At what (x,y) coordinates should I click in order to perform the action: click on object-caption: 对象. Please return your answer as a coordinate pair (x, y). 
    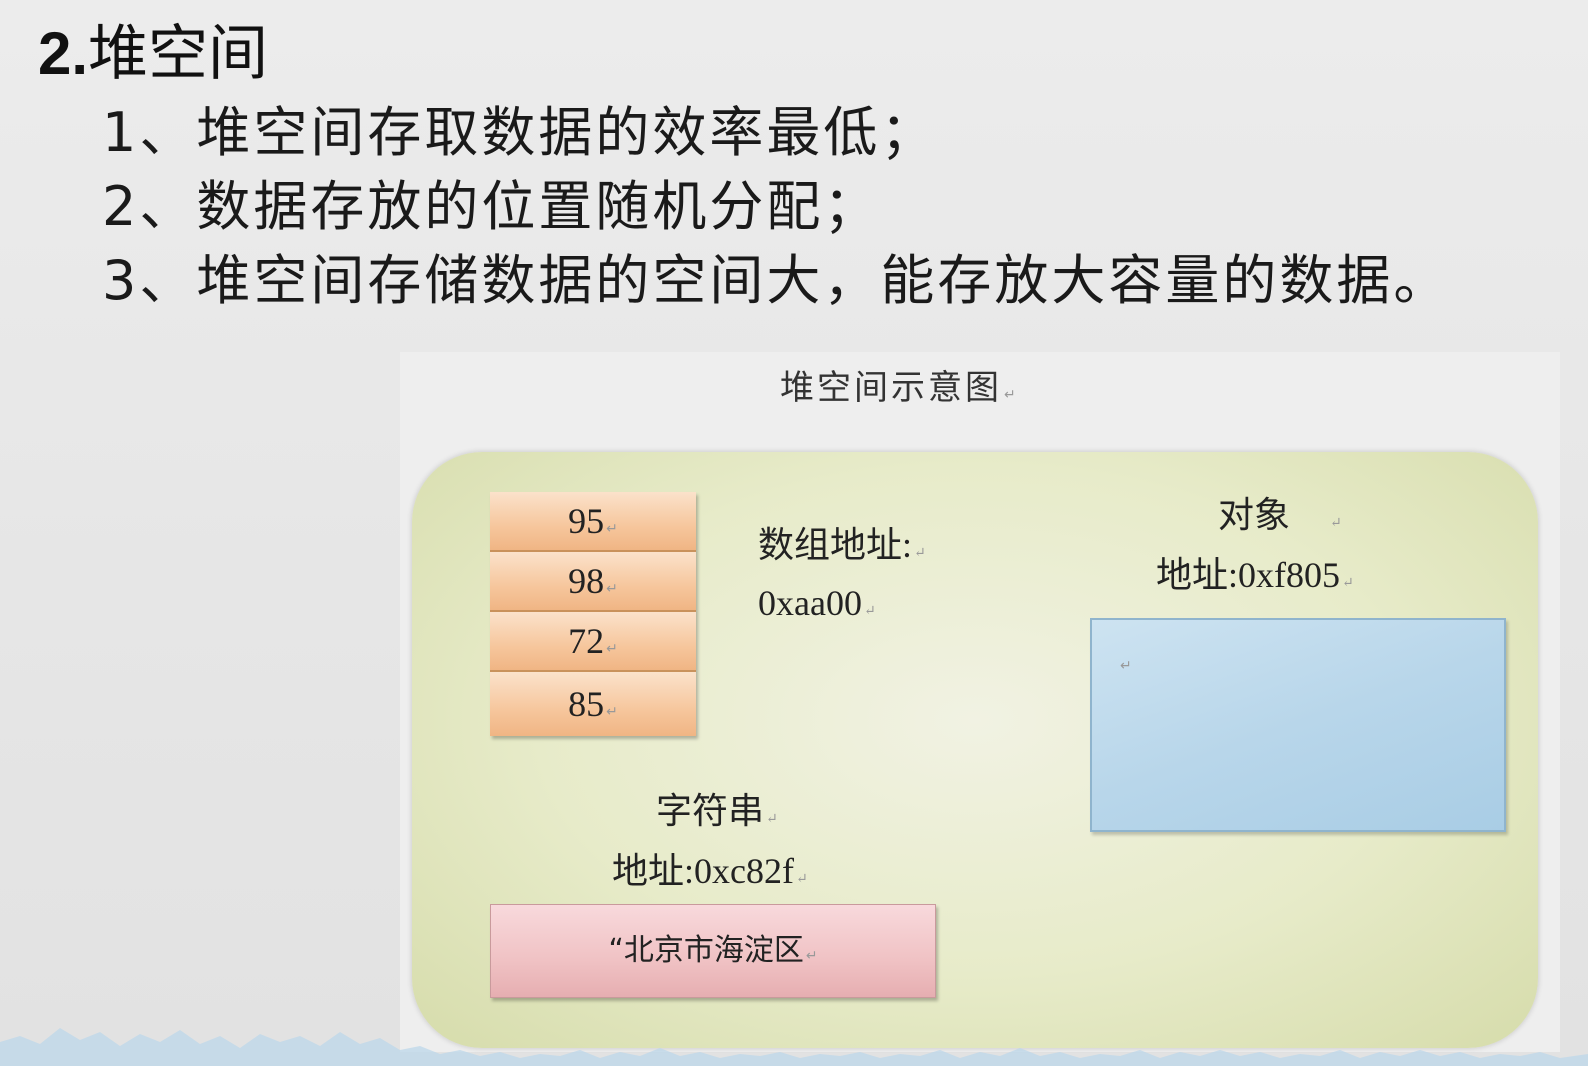
    Looking at the image, I should click on (1254, 515).